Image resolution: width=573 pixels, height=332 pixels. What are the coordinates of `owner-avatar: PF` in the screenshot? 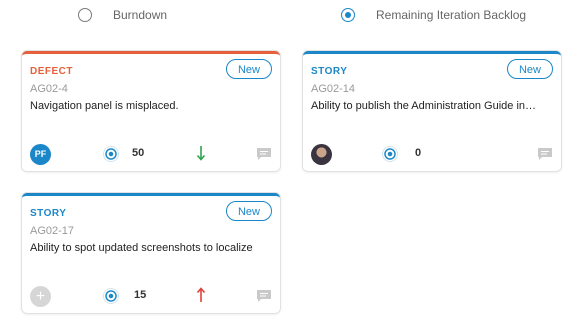 It's located at (40, 154).